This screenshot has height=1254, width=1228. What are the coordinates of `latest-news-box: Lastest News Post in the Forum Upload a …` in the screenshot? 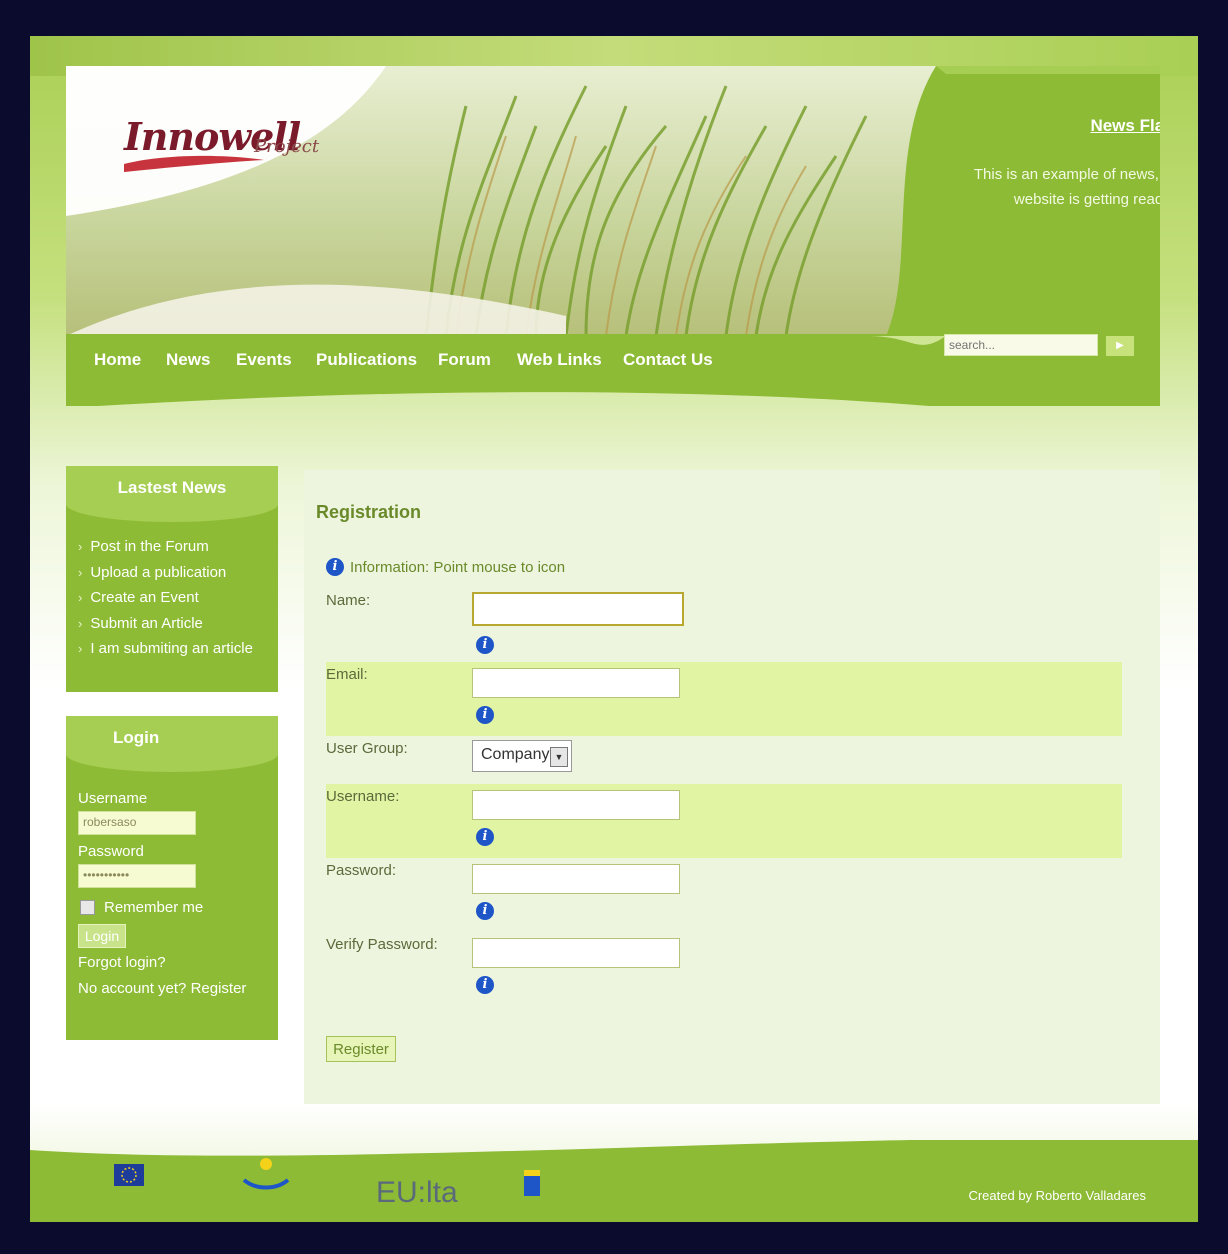 It's located at (172, 579).